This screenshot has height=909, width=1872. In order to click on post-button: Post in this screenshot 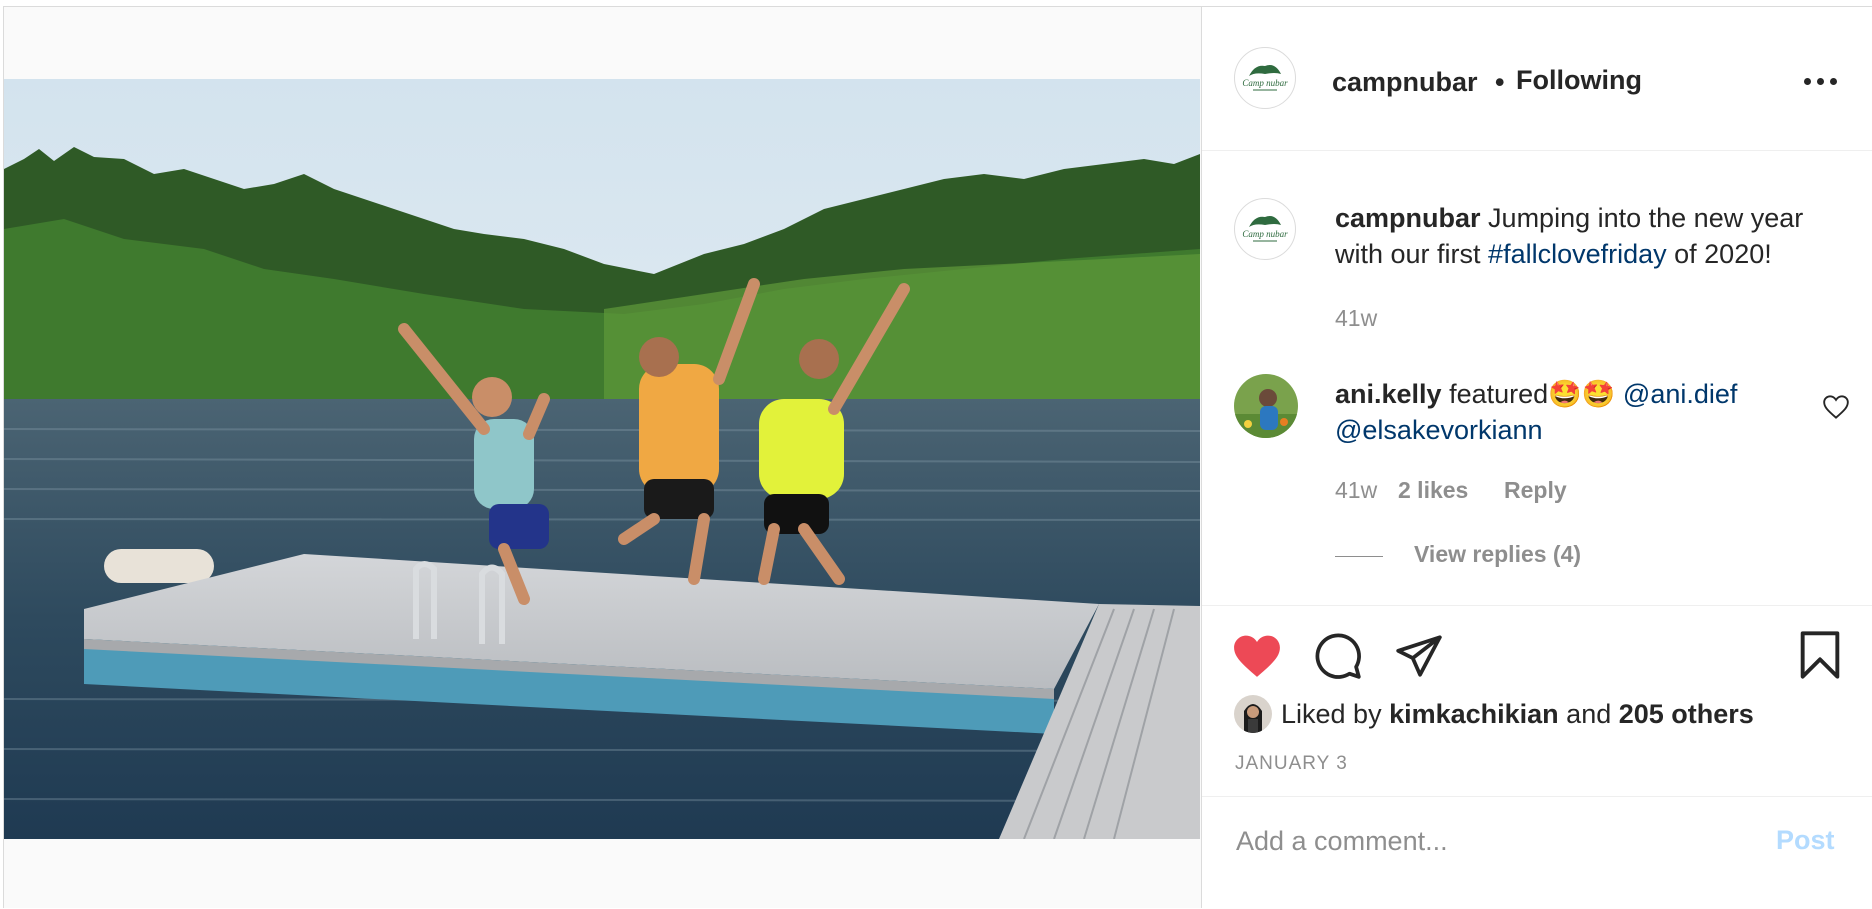, I will do `click(1805, 840)`.